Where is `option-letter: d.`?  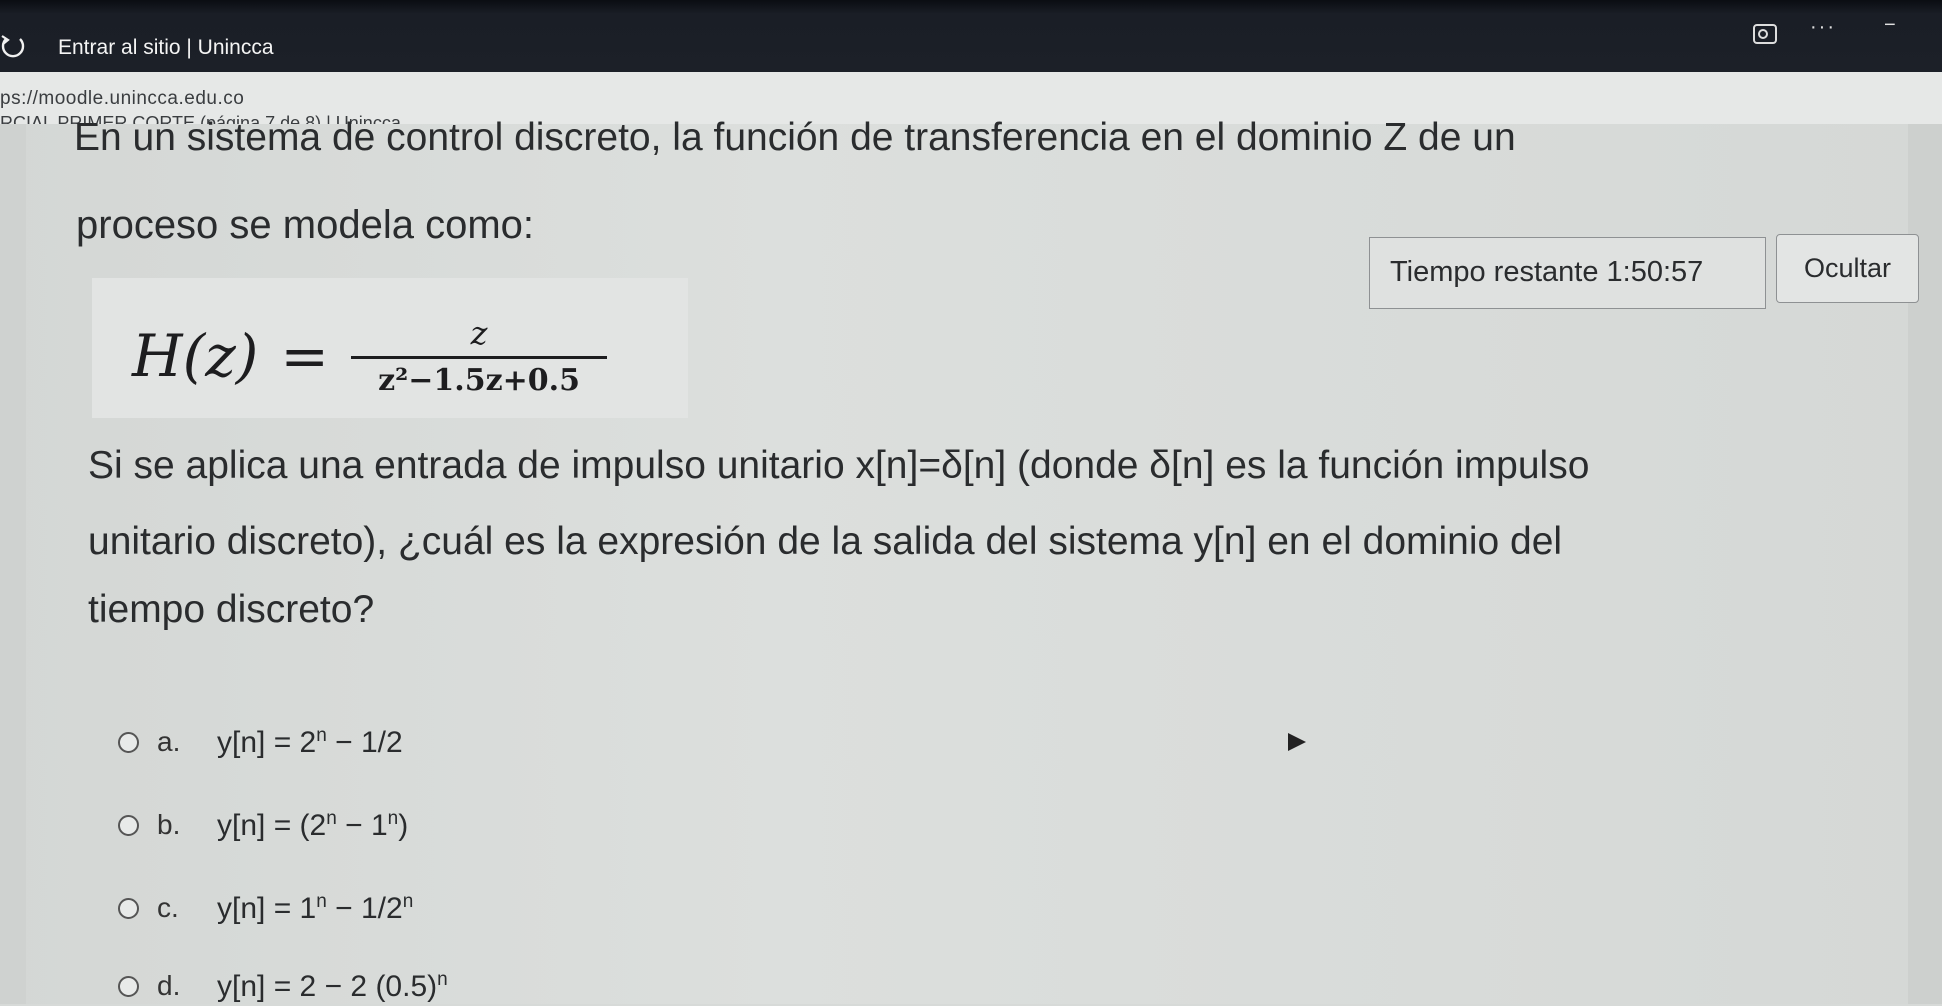
option-letter: d. is located at coordinates (169, 985).